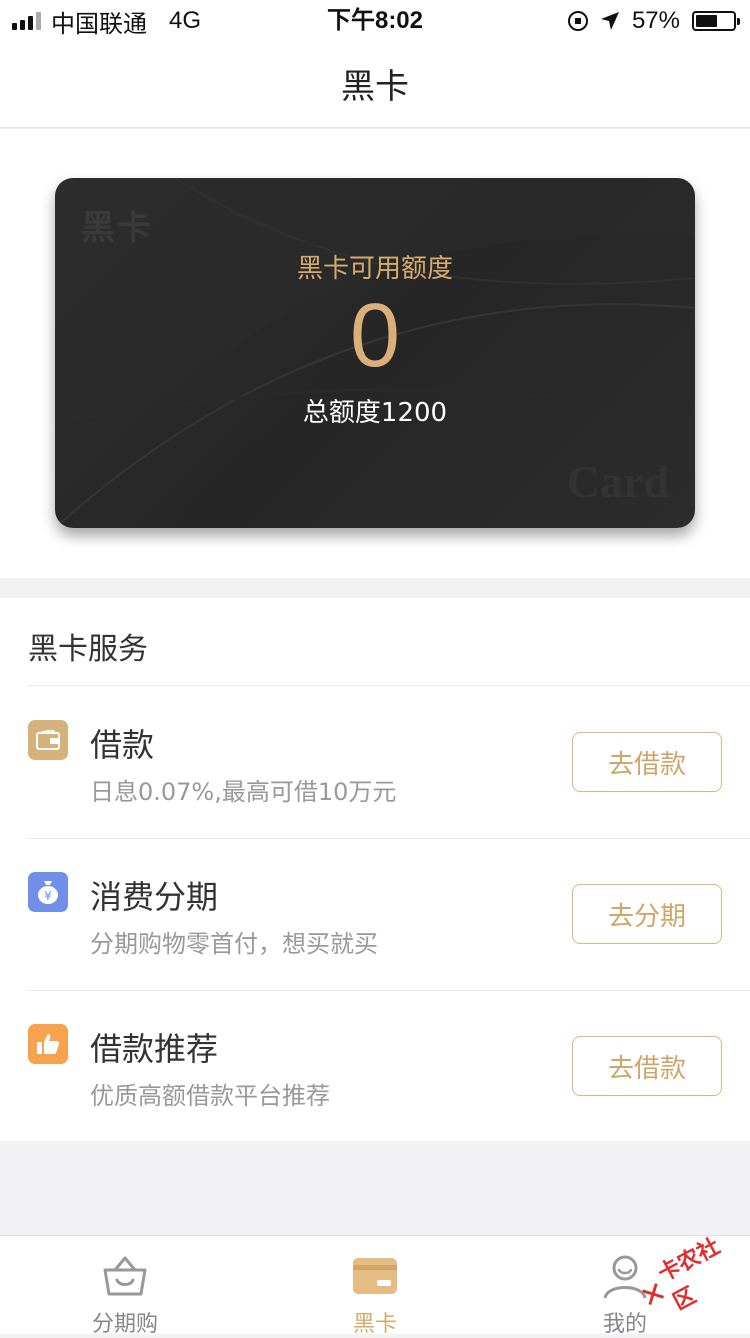 Image resolution: width=750 pixels, height=1338 pixels. What do you see at coordinates (609, 21) in the screenshot?
I see `location-arrow-icon` at bounding box center [609, 21].